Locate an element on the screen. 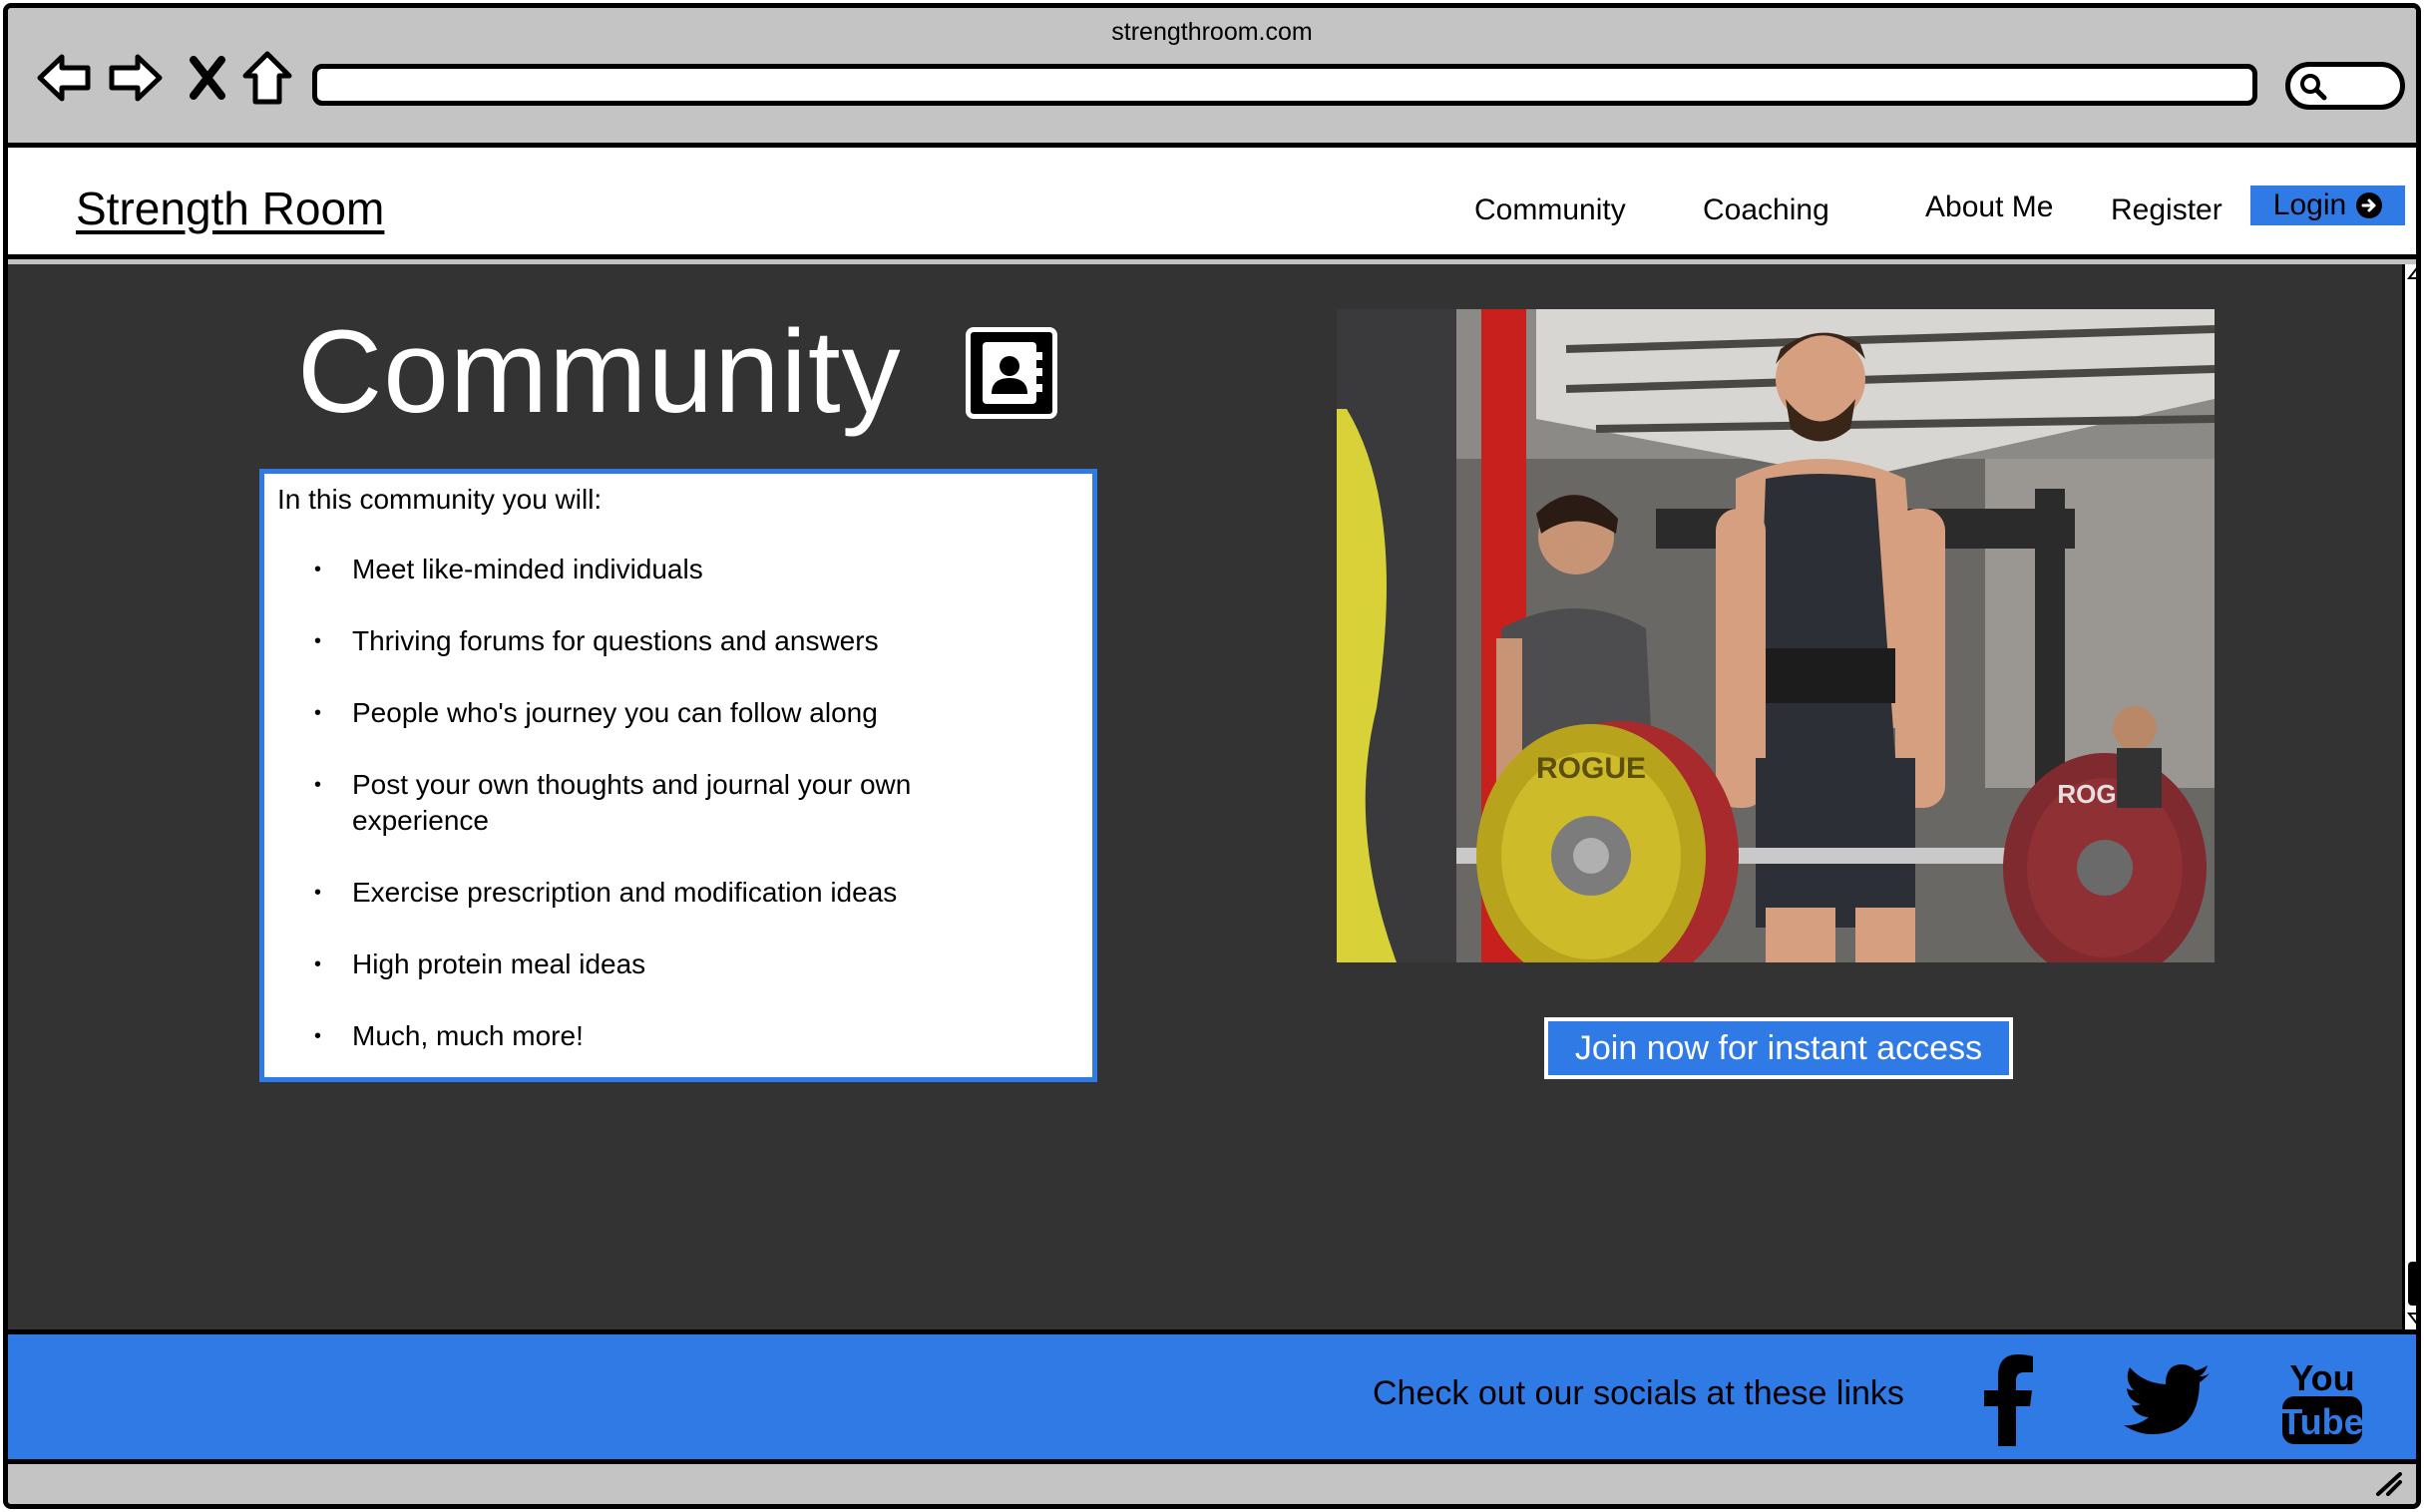 The height and width of the screenshot is (1512, 2424). forward-arrow-icon is located at coordinates (136, 78).